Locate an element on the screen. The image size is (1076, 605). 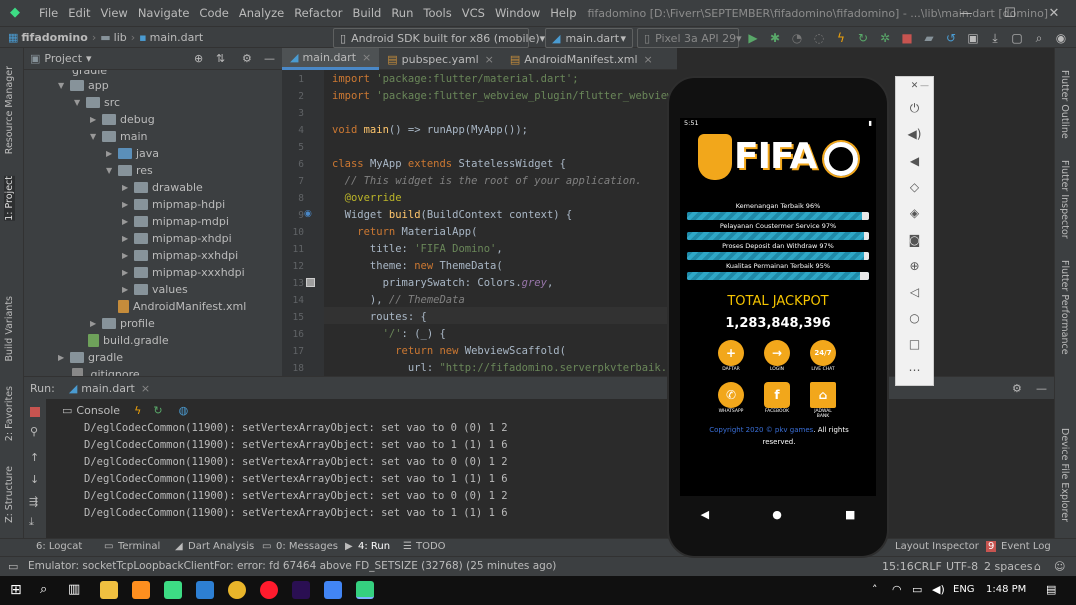
tree-item-gitignore: .gitignore is located at coordinates (106, 371).